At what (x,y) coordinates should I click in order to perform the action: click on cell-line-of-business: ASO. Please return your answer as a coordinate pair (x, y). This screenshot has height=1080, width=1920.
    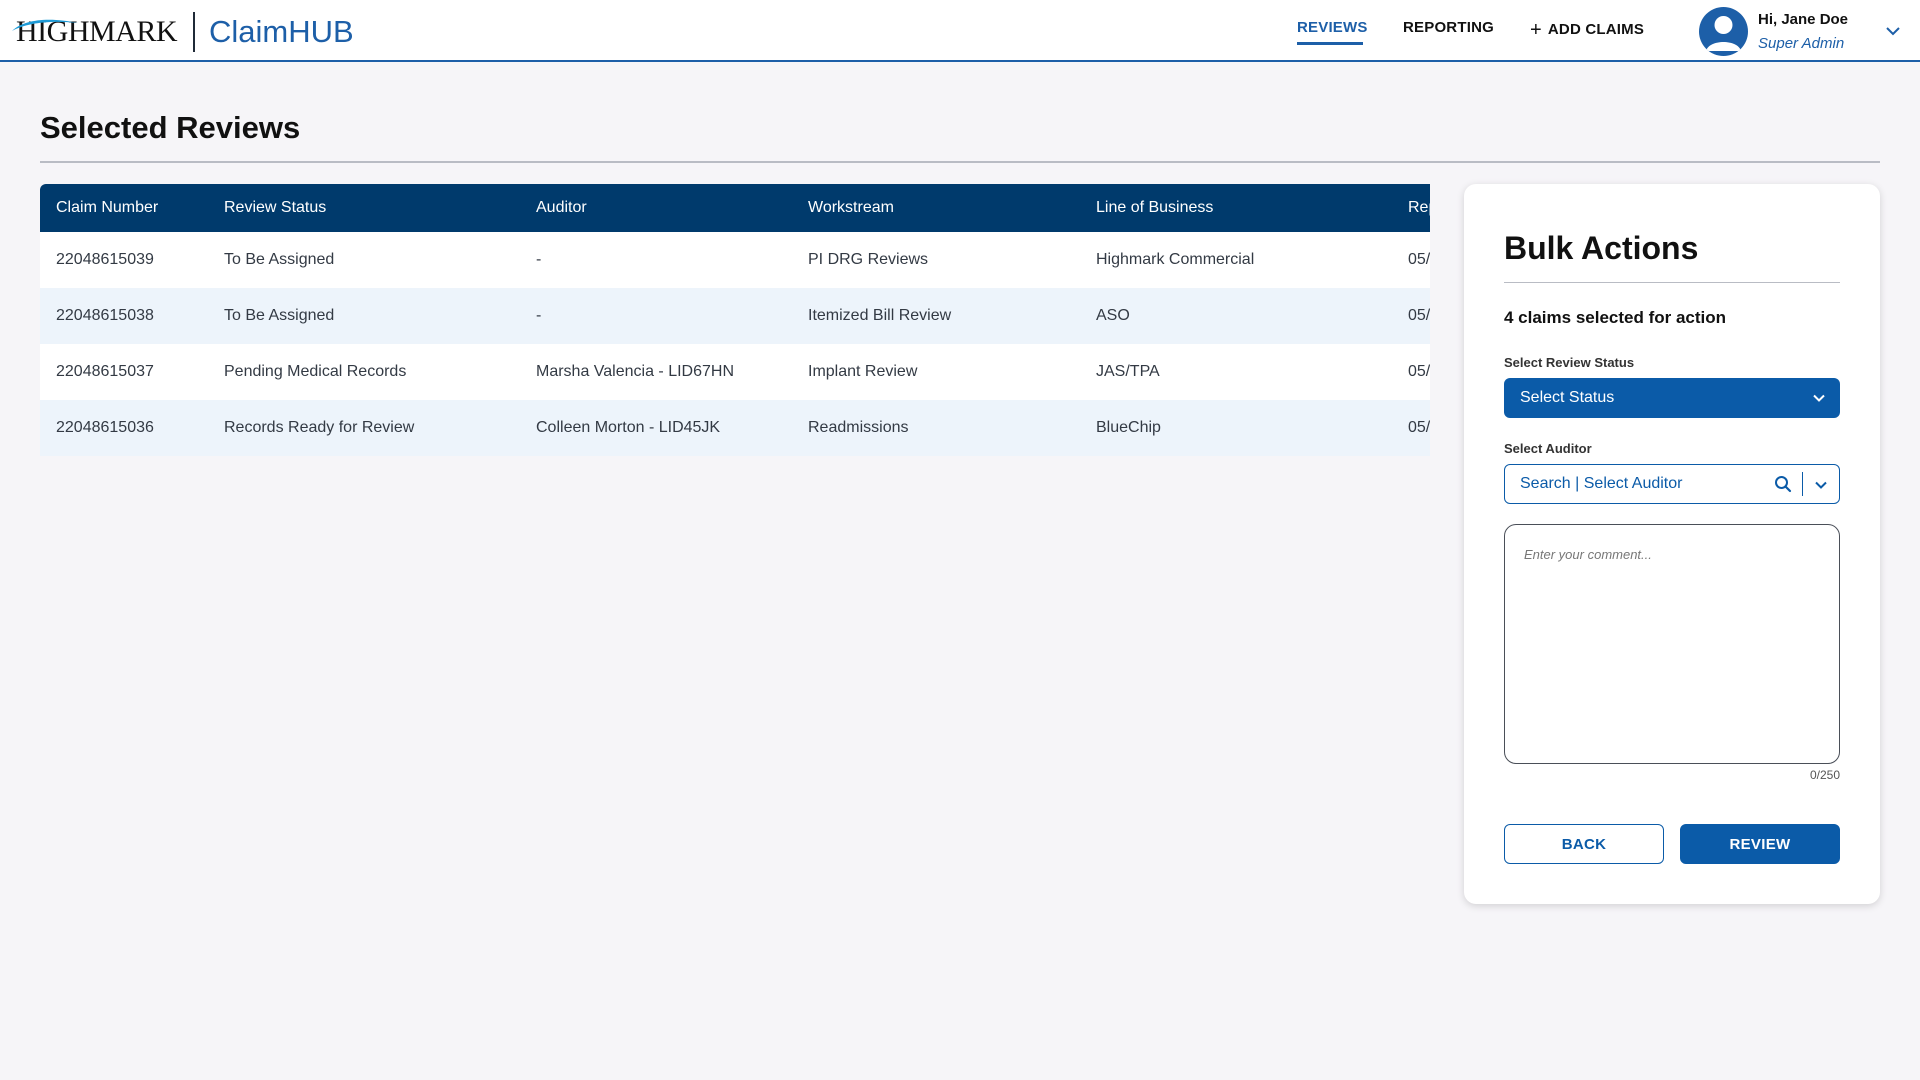
    Looking at the image, I should click on (1113, 315).